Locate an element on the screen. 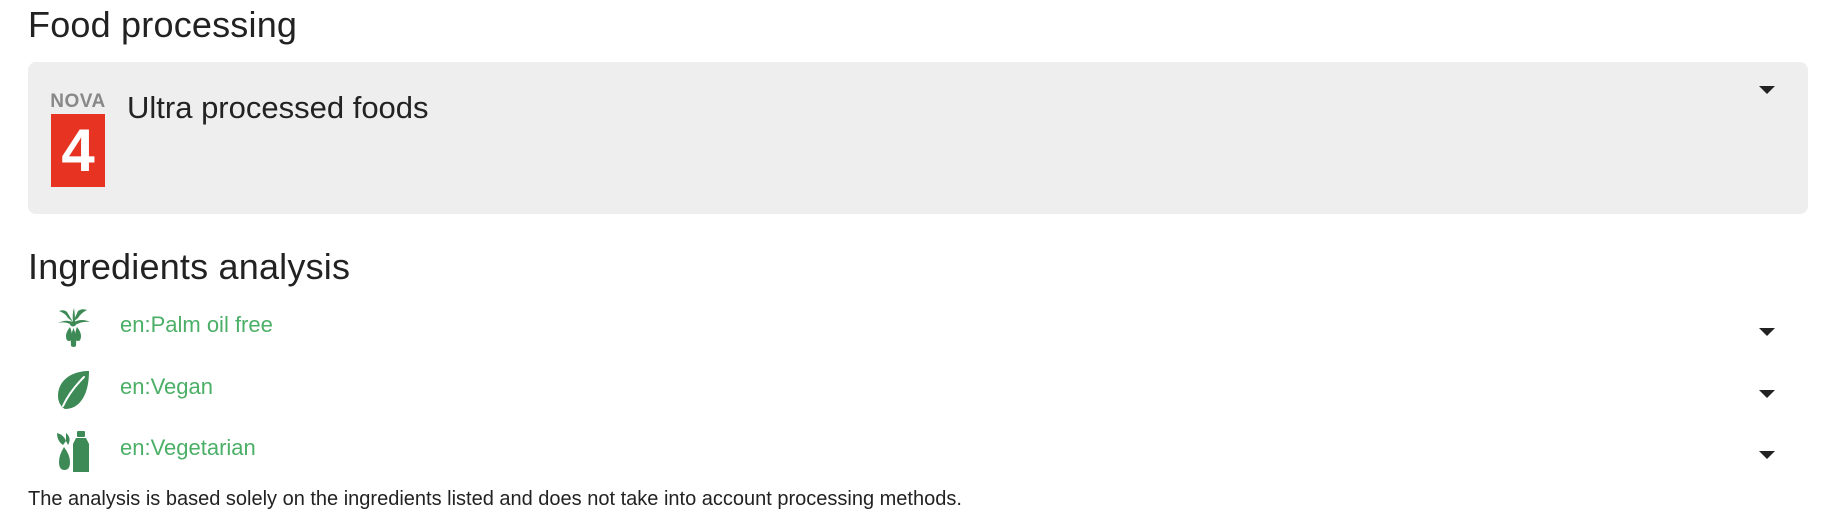 Image resolution: width=1834 pixels, height=520 pixels. nova-badge-word: NOVA is located at coordinates (78, 101).